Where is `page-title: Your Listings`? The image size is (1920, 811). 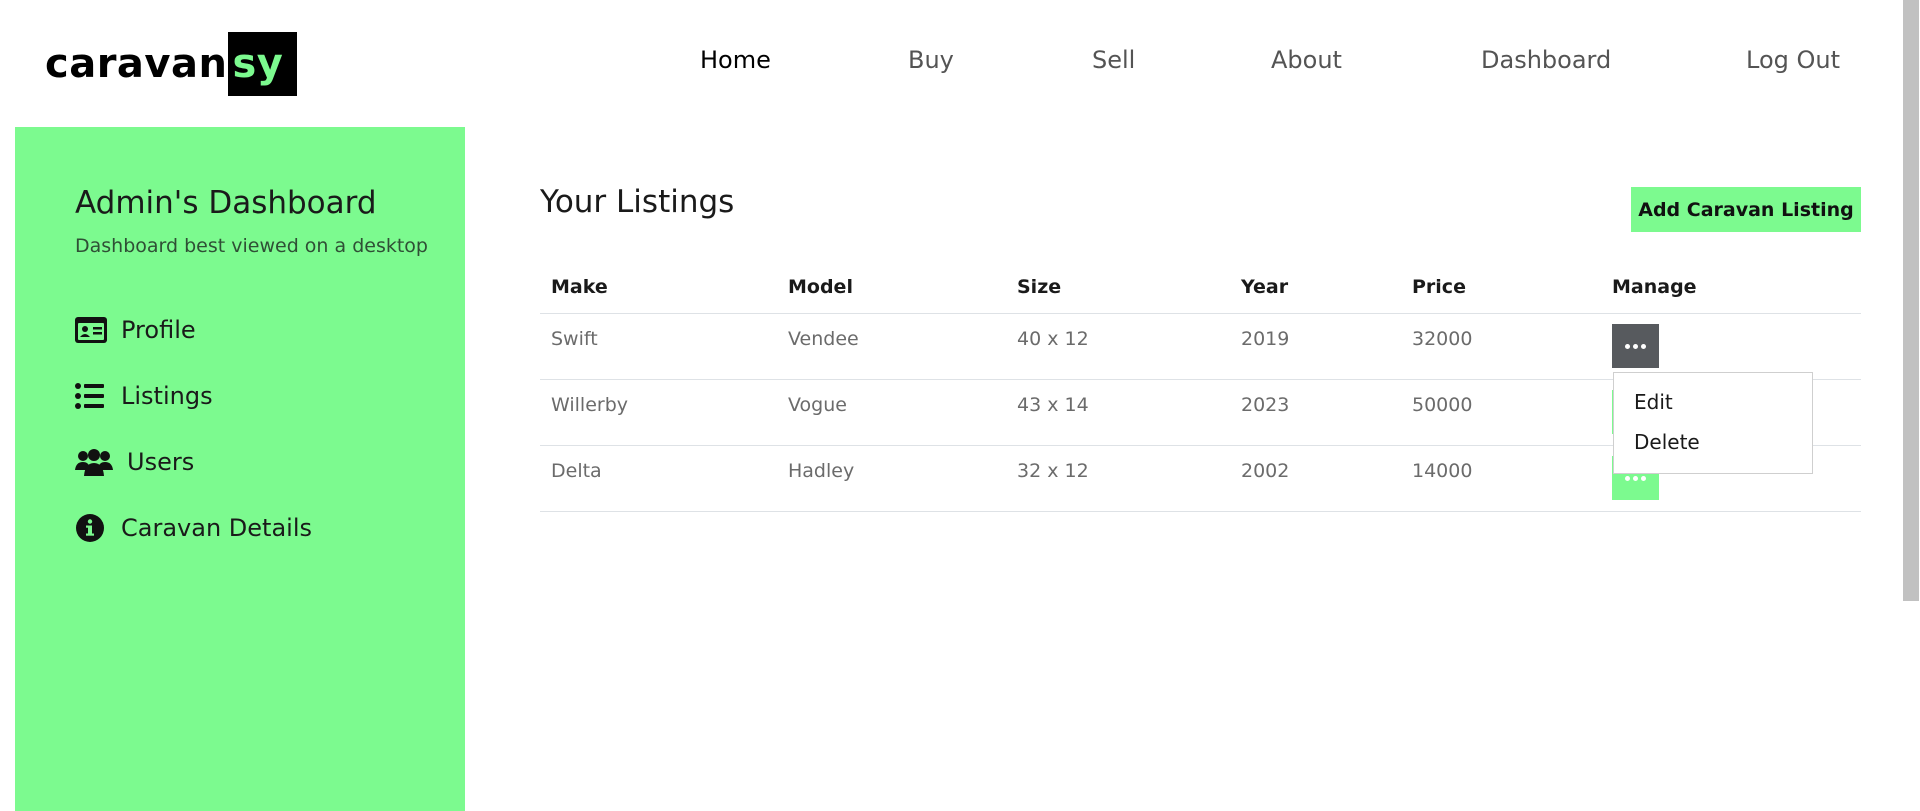 page-title: Your Listings is located at coordinates (637, 202).